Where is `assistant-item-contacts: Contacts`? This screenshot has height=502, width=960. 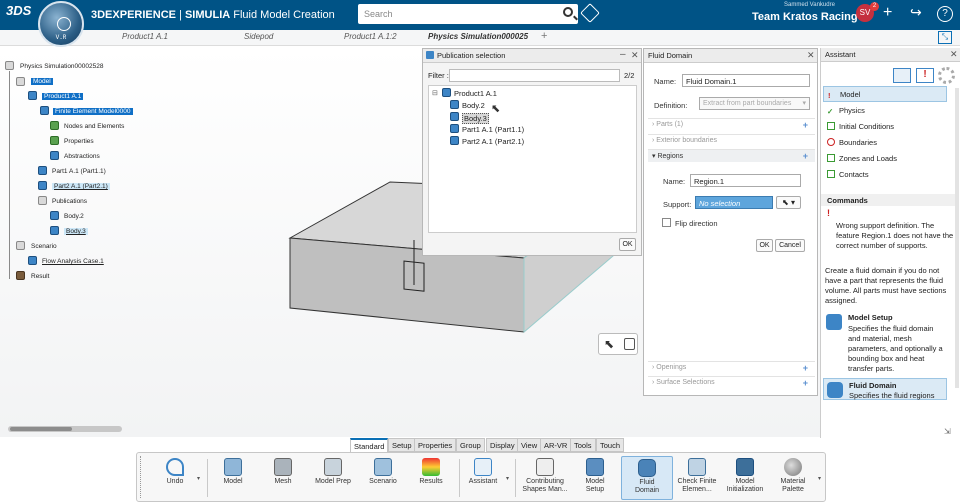
assistant-item-contacts: Contacts is located at coordinates (885, 175).